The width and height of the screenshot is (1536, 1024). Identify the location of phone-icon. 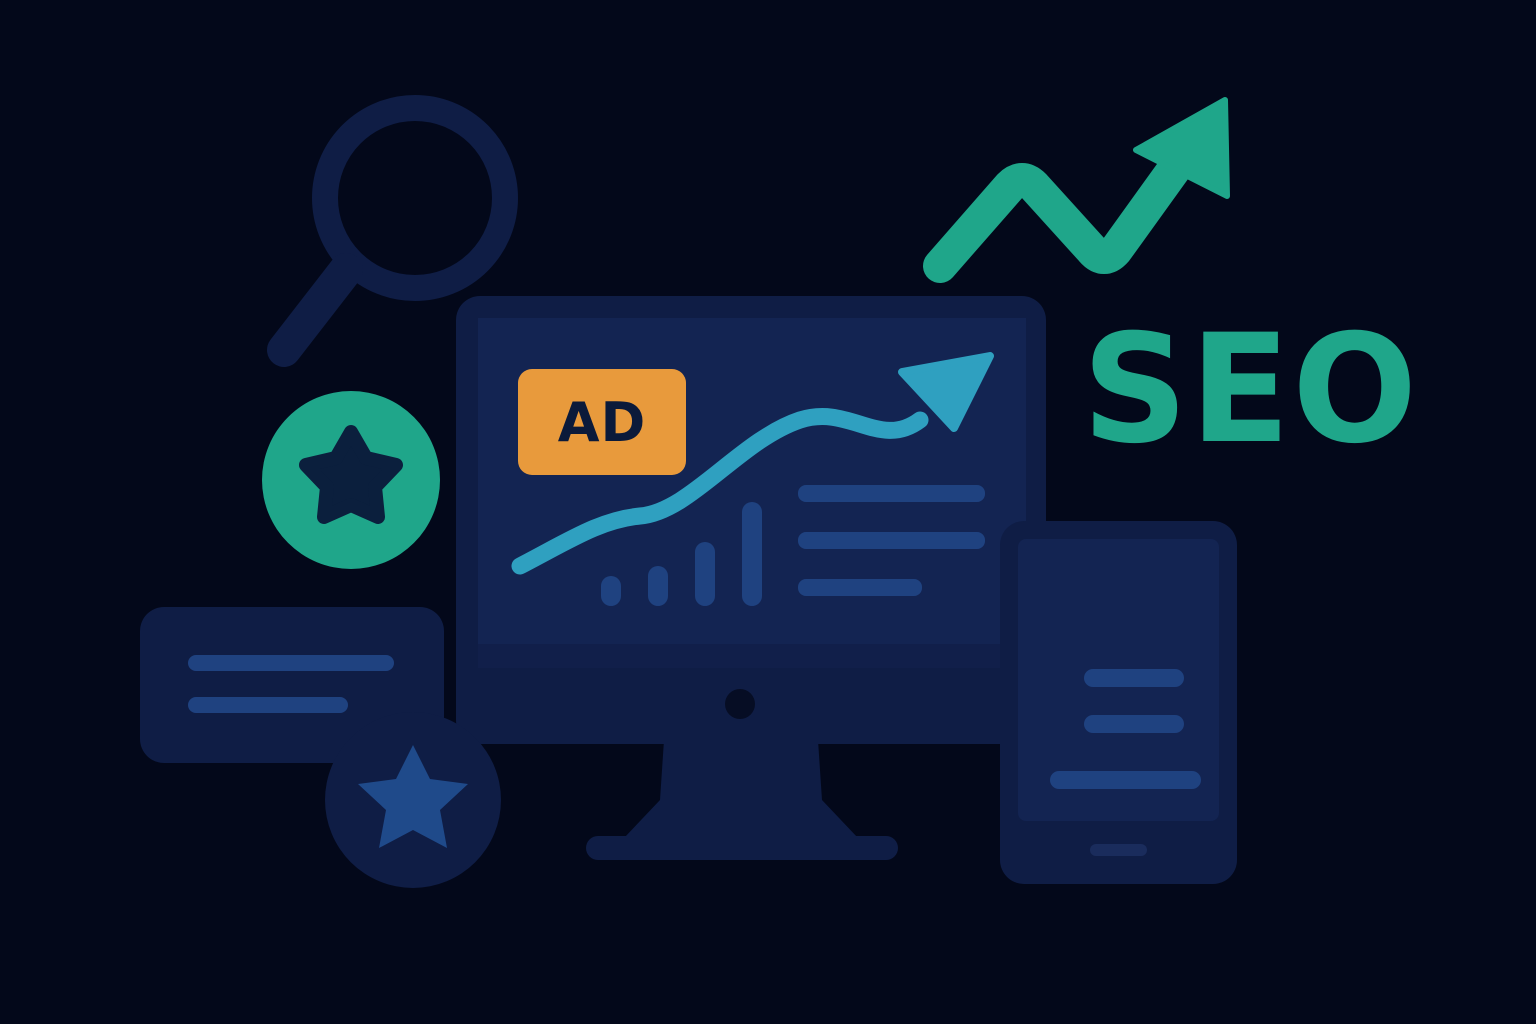
(1118, 702).